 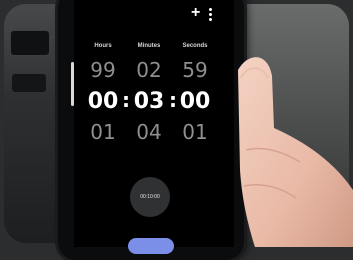 I want to click on hours-label: Hours, so click(x=103, y=46).